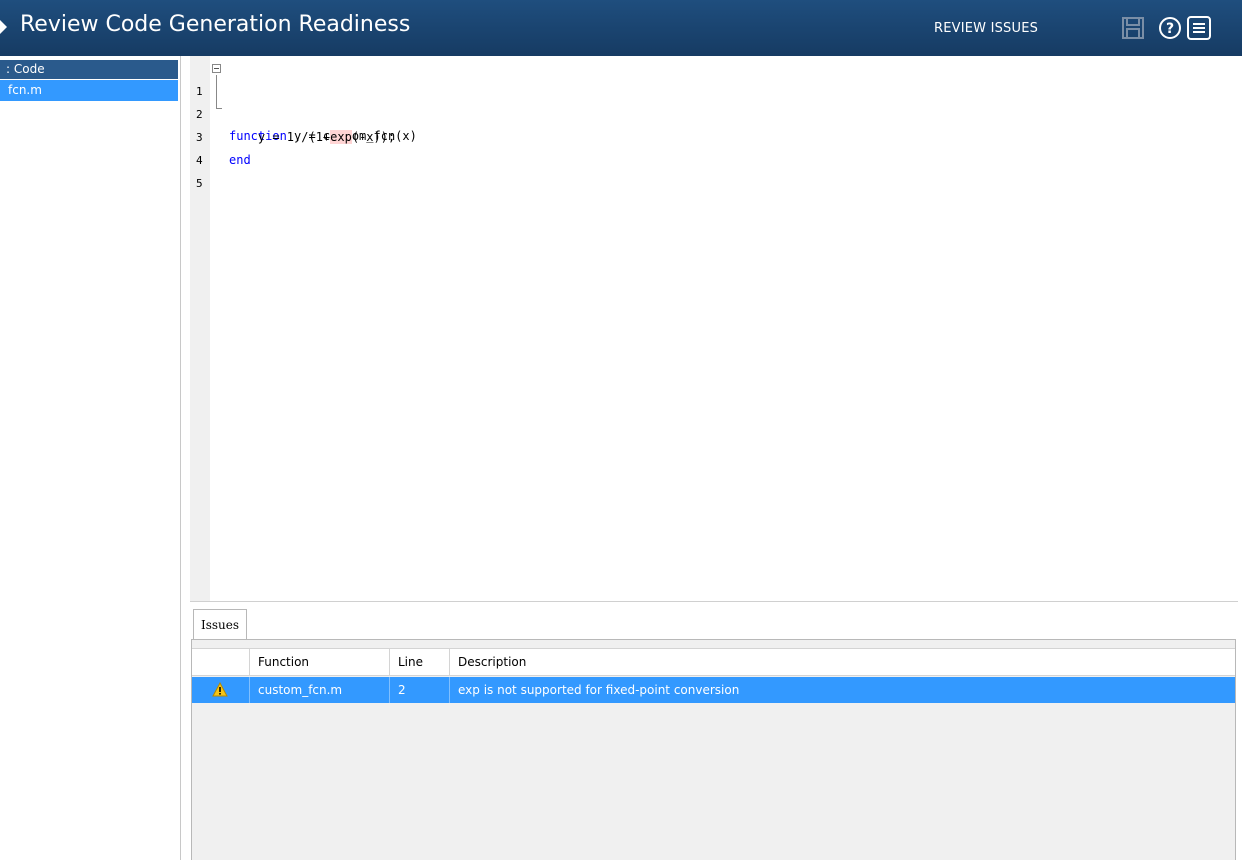 This screenshot has height=860, width=1242. What do you see at coordinates (842, 662) in the screenshot?
I see `column-header-description: Description` at bounding box center [842, 662].